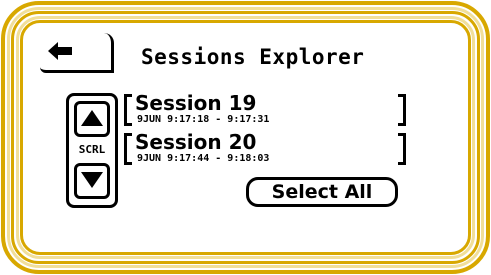 The height and width of the screenshot is (275, 491). I want to click on session-name: Session 19, so click(196, 103).